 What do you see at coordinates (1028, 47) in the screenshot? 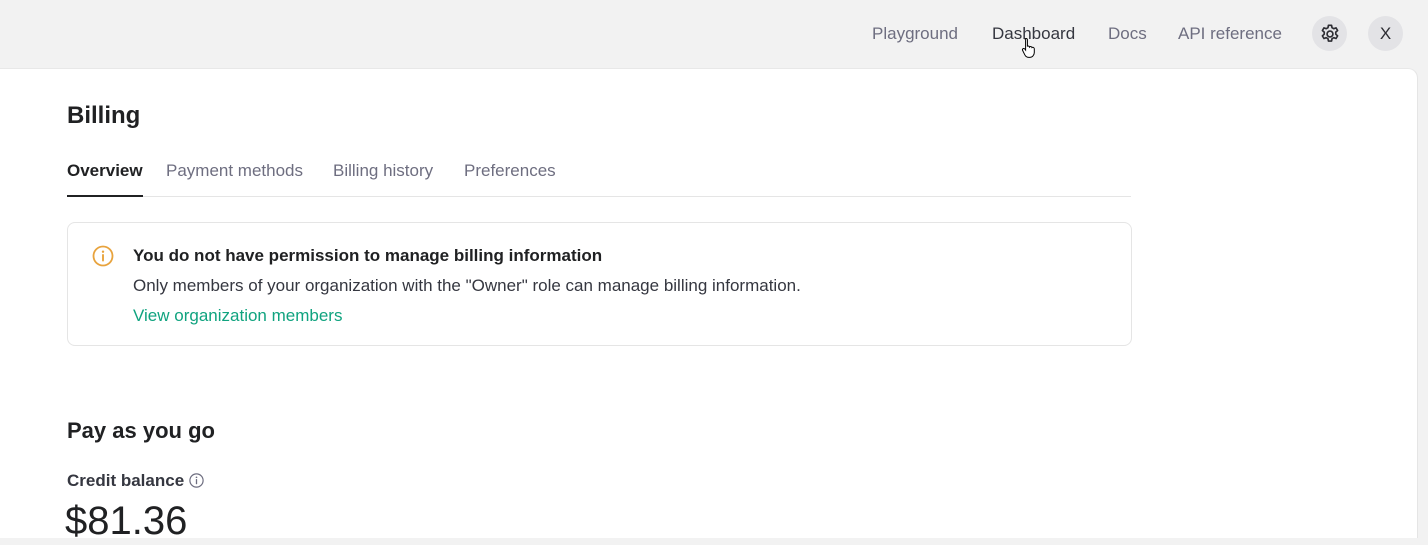
I see `hand-pointer-cursor-icon` at bounding box center [1028, 47].